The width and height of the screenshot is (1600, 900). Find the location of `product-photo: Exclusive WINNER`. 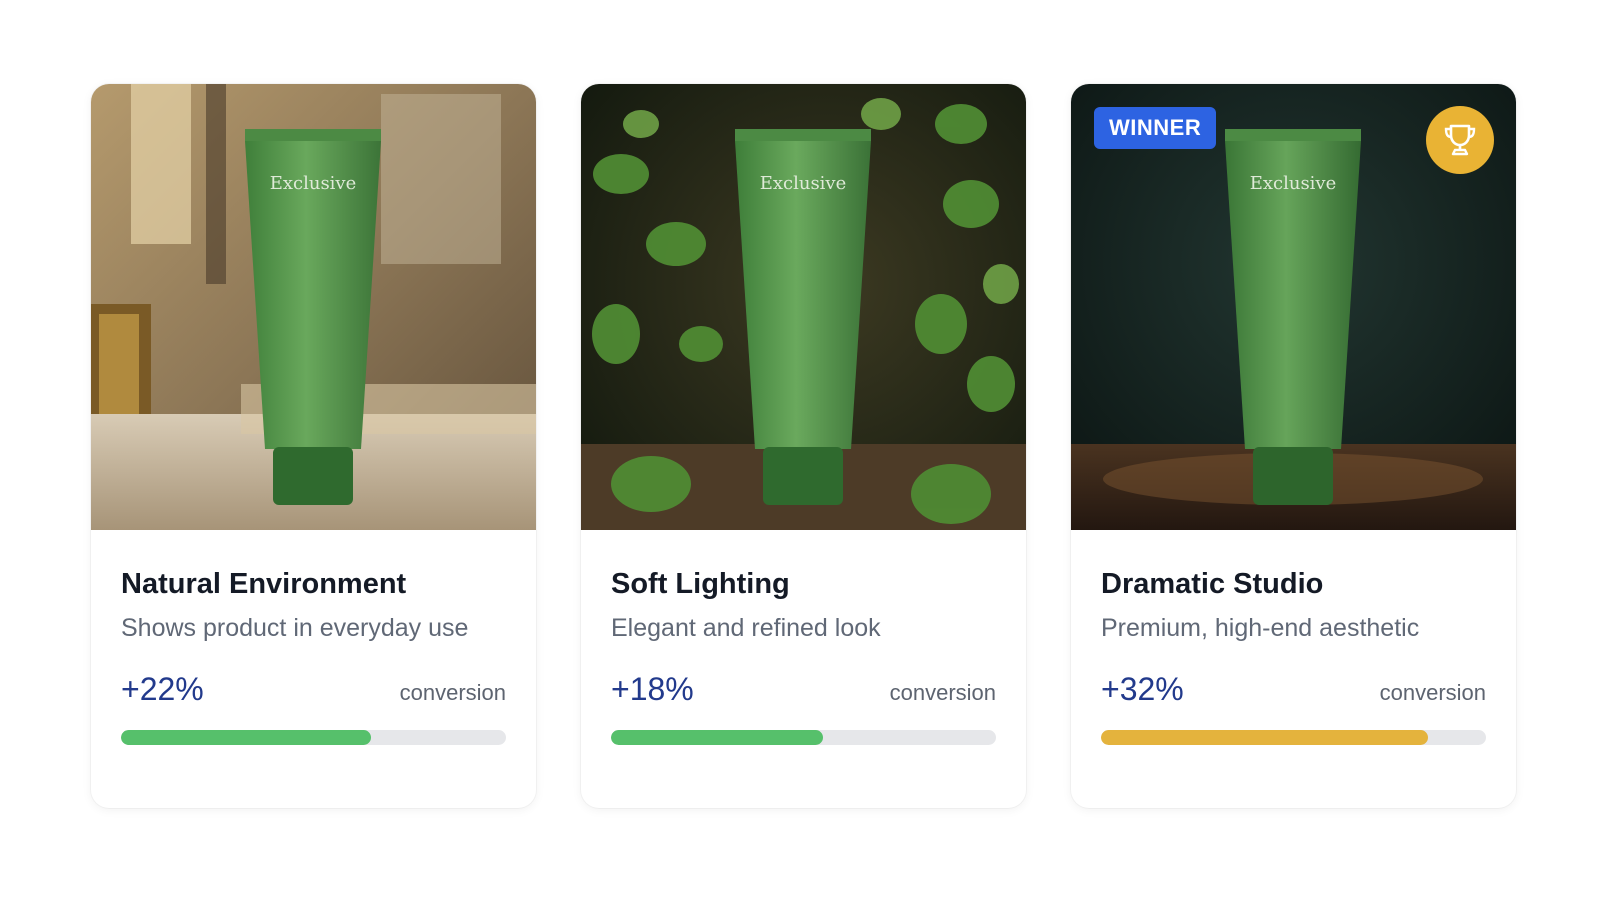

product-photo: Exclusive WINNER is located at coordinates (1293, 307).